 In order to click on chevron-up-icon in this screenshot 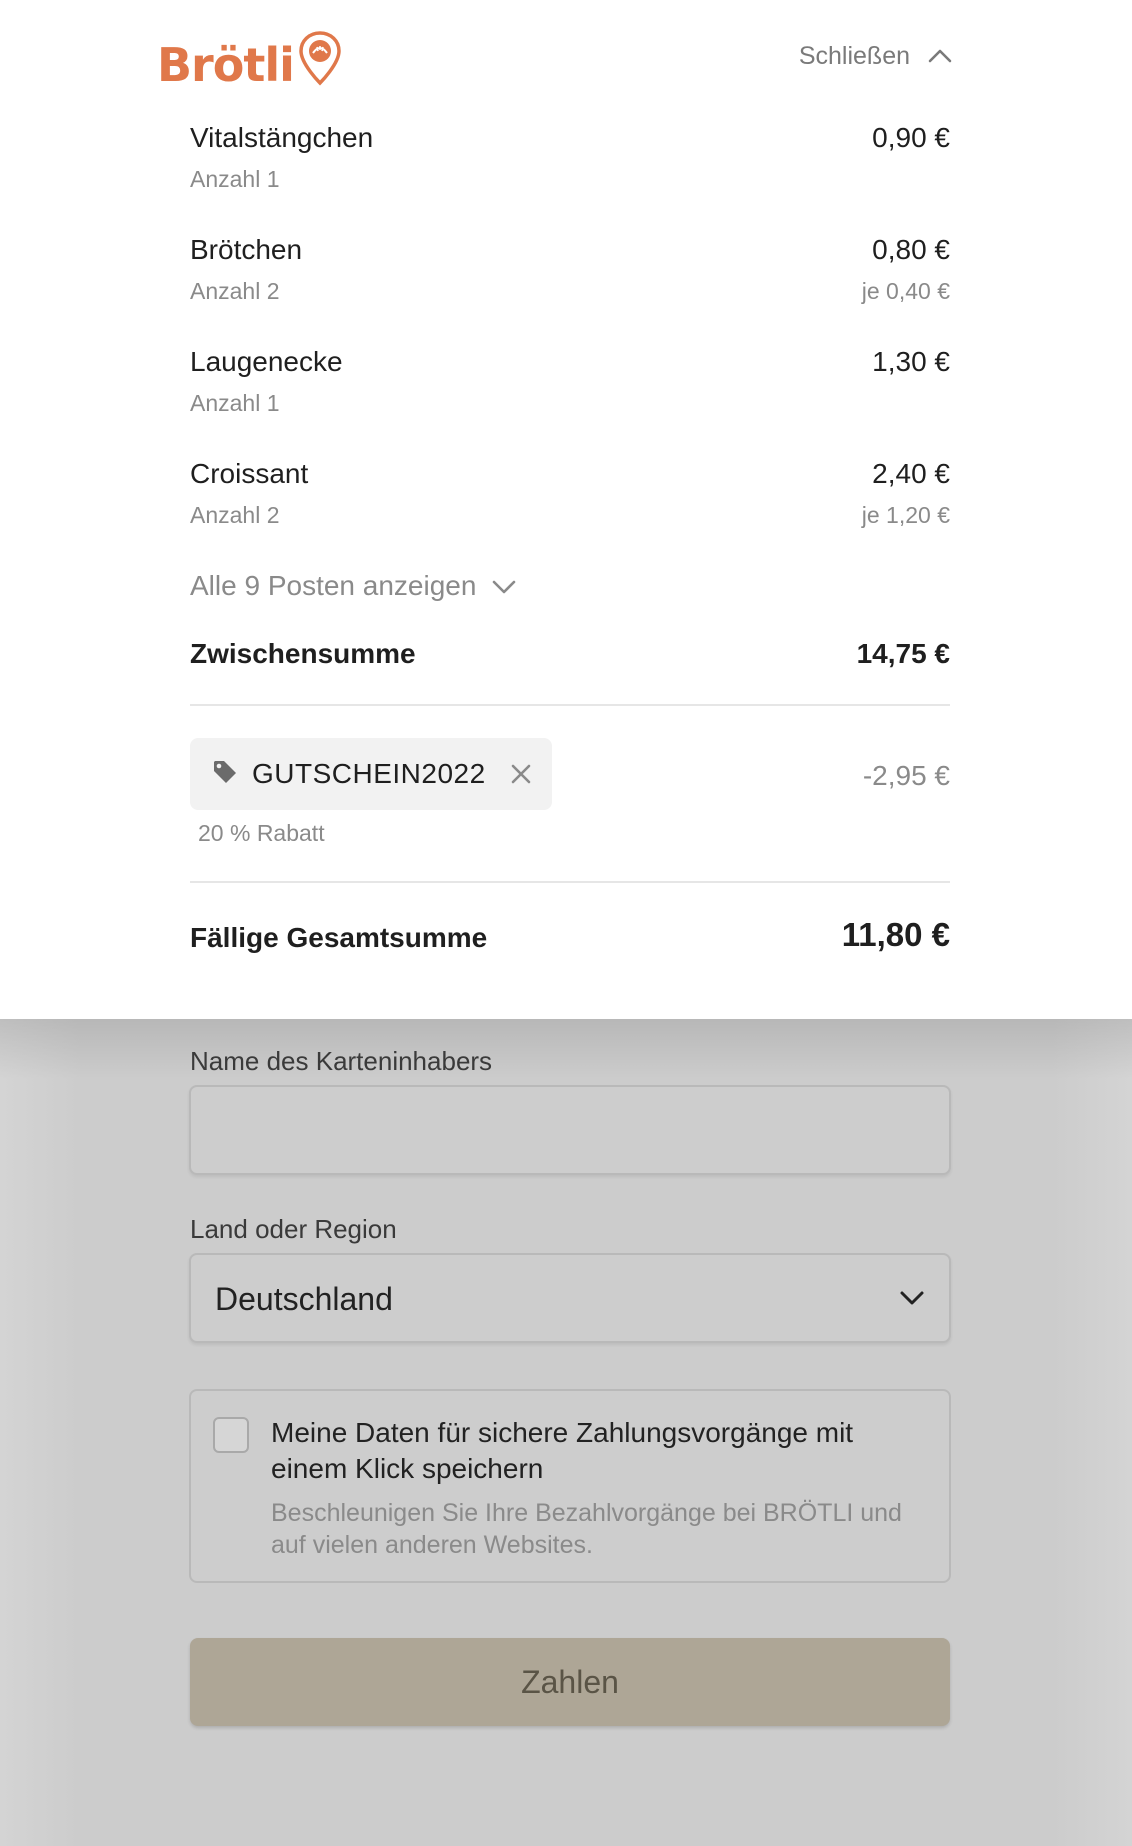, I will do `click(940, 56)`.